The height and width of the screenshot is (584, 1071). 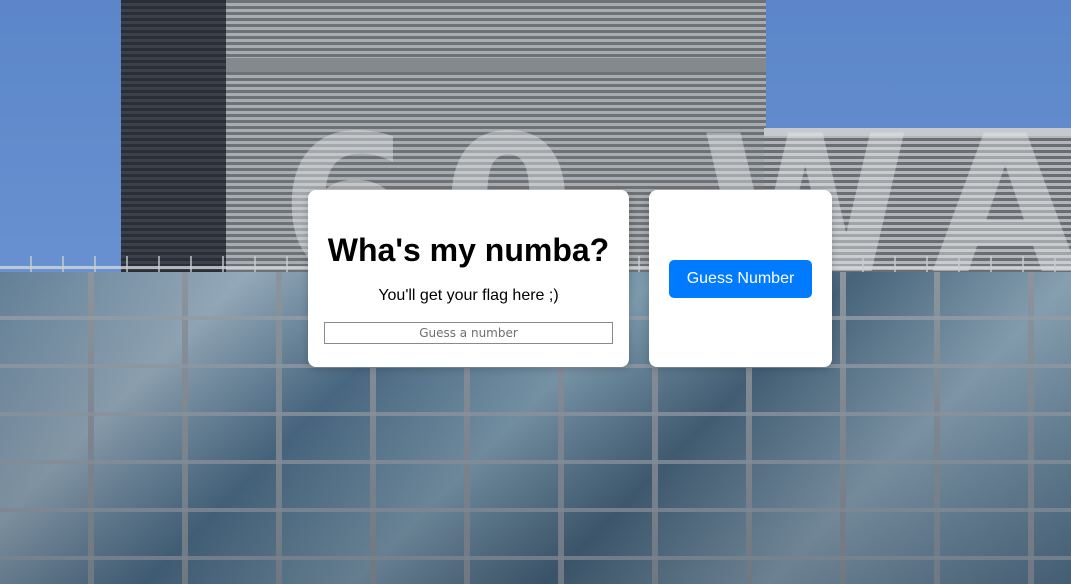 What do you see at coordinates (468, 295) in the screenshot?
I see `subtitle: You'll get your flag here ;)` at bounding box center [468, 295].